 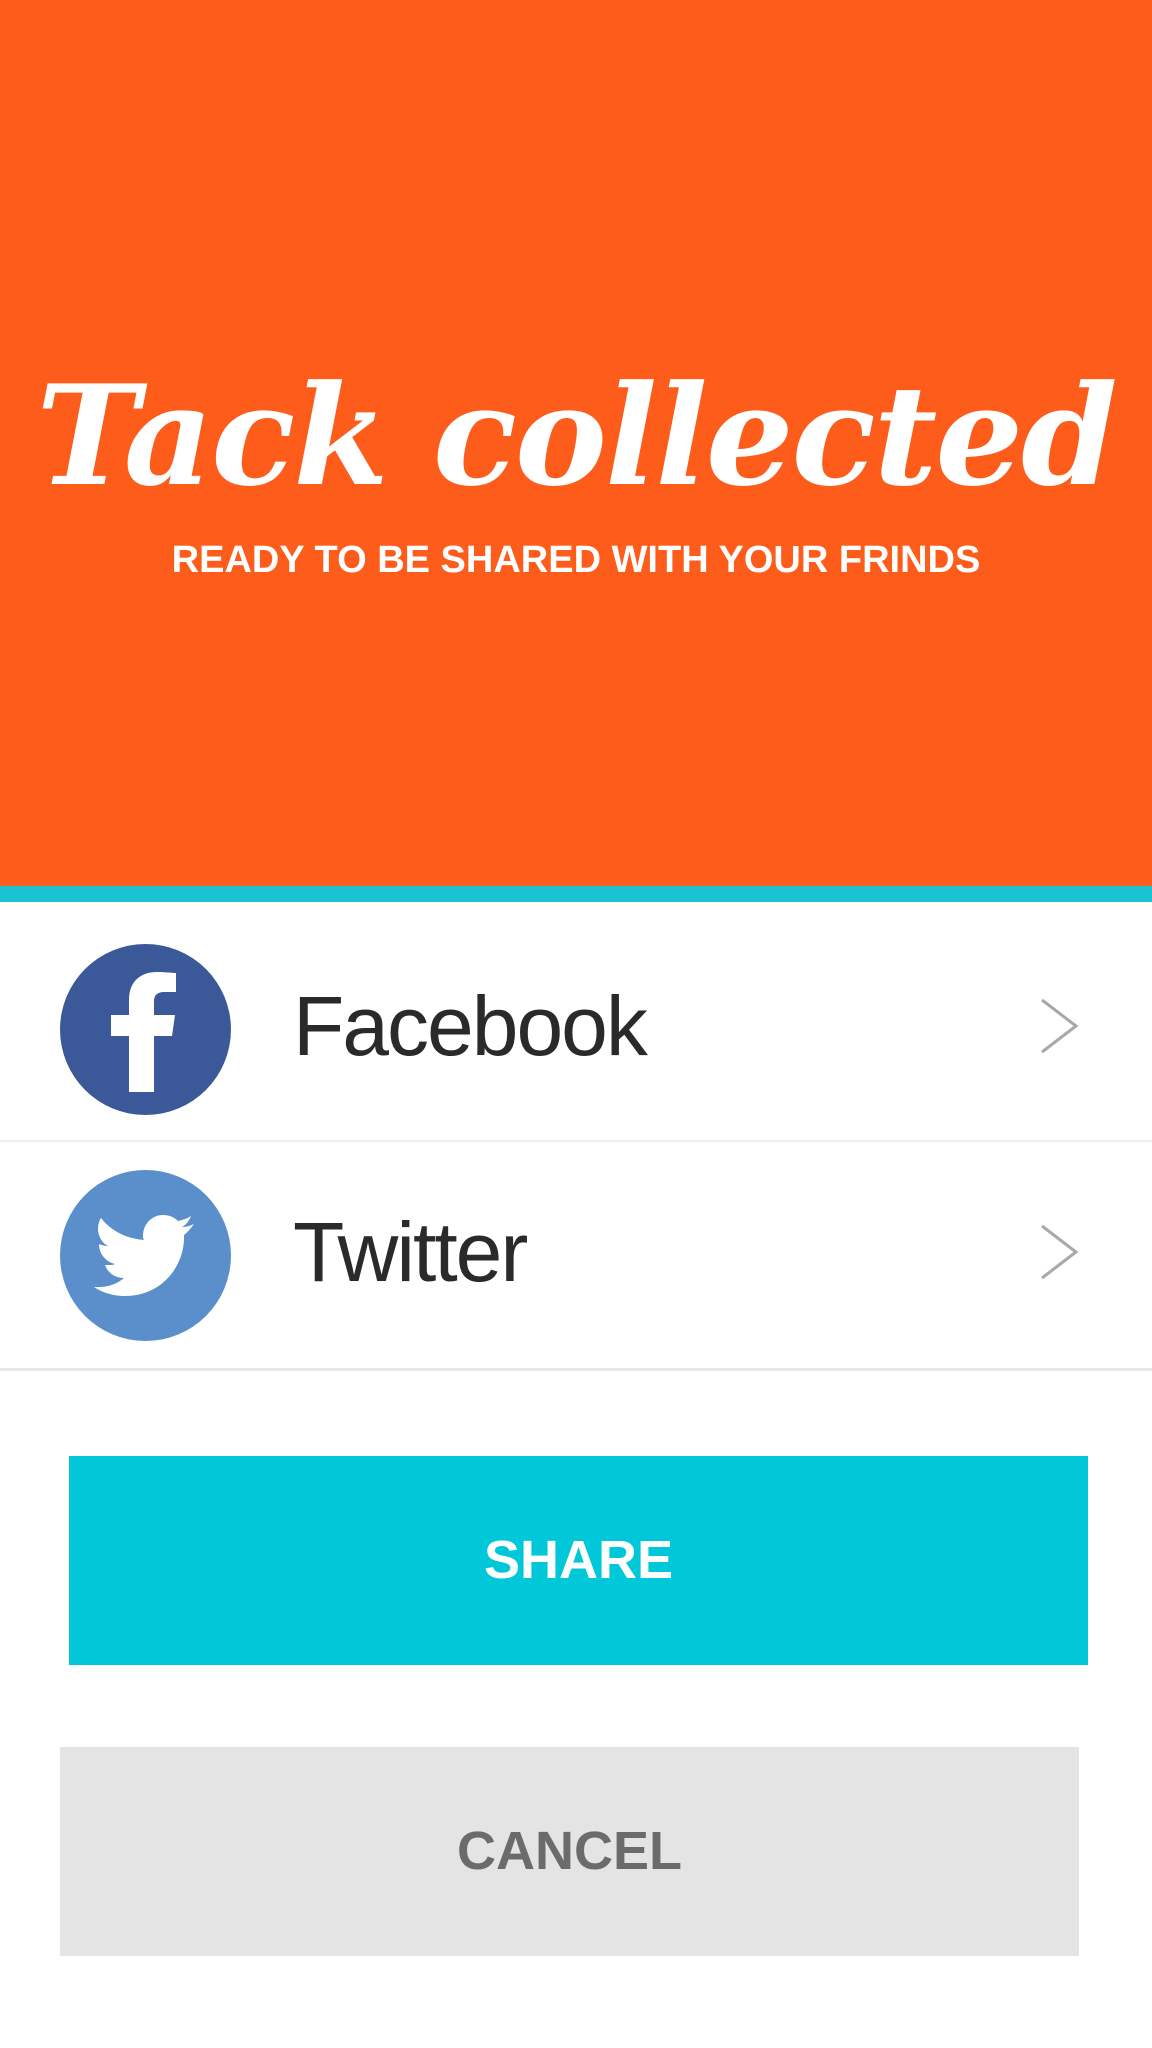 I want to click on share-option-facebook: Facebook, so click(x=576, y=1029).